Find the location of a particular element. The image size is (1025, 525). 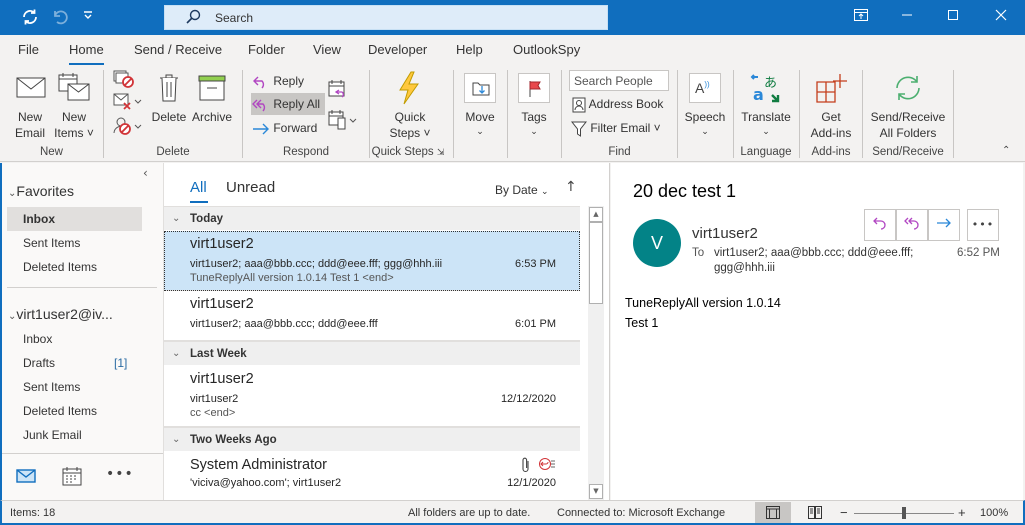

separator is located at coordinates (733, 114).